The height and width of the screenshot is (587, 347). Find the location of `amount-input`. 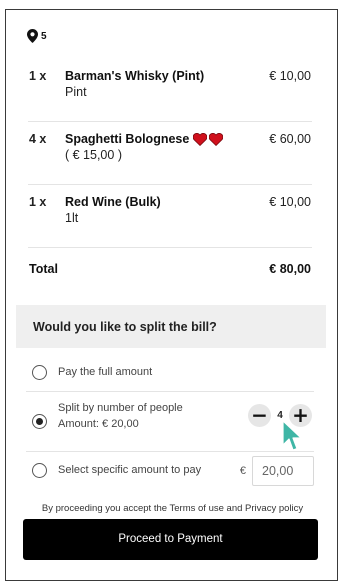

amount-input is located at coordinates (283, 471).